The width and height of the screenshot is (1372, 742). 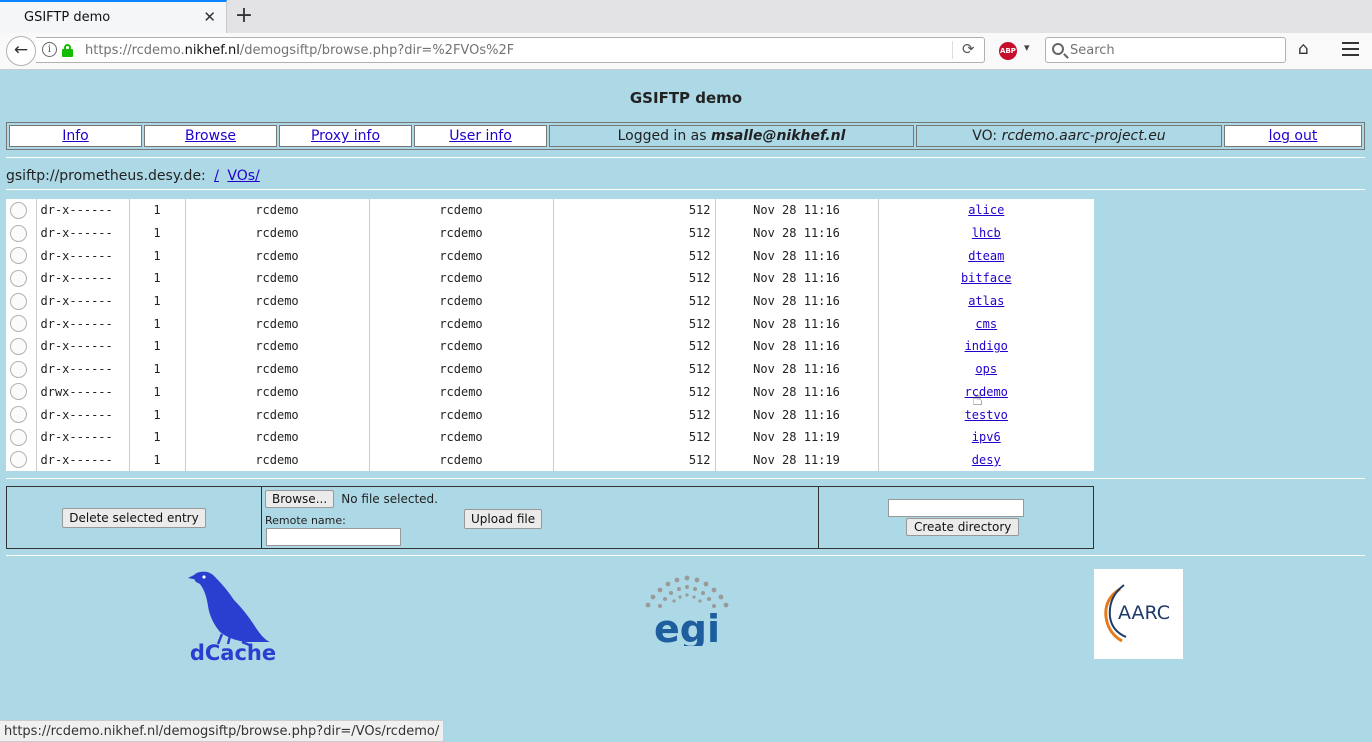 I want to click on close-tab-icon: ✕, so click(x=209, y=17).